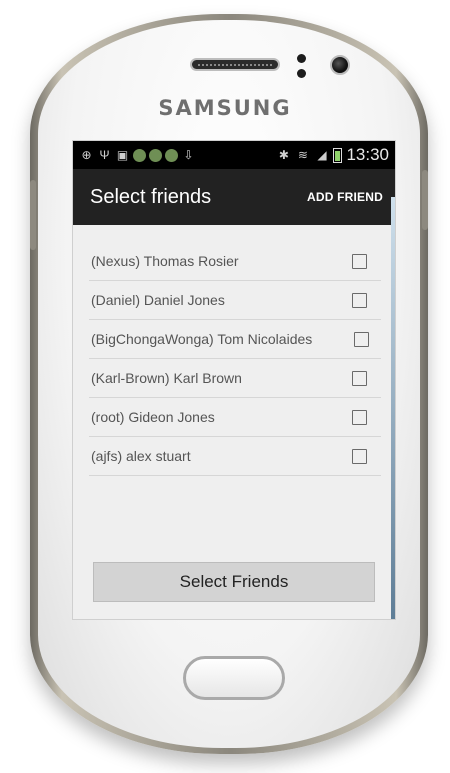 Image resolution: width=450 pixels, height=773 pixels. What do you see at coordinates (86, 154) in the screenshot?
I see `plus-icon: ⊕` at bounding box center [86, 154].